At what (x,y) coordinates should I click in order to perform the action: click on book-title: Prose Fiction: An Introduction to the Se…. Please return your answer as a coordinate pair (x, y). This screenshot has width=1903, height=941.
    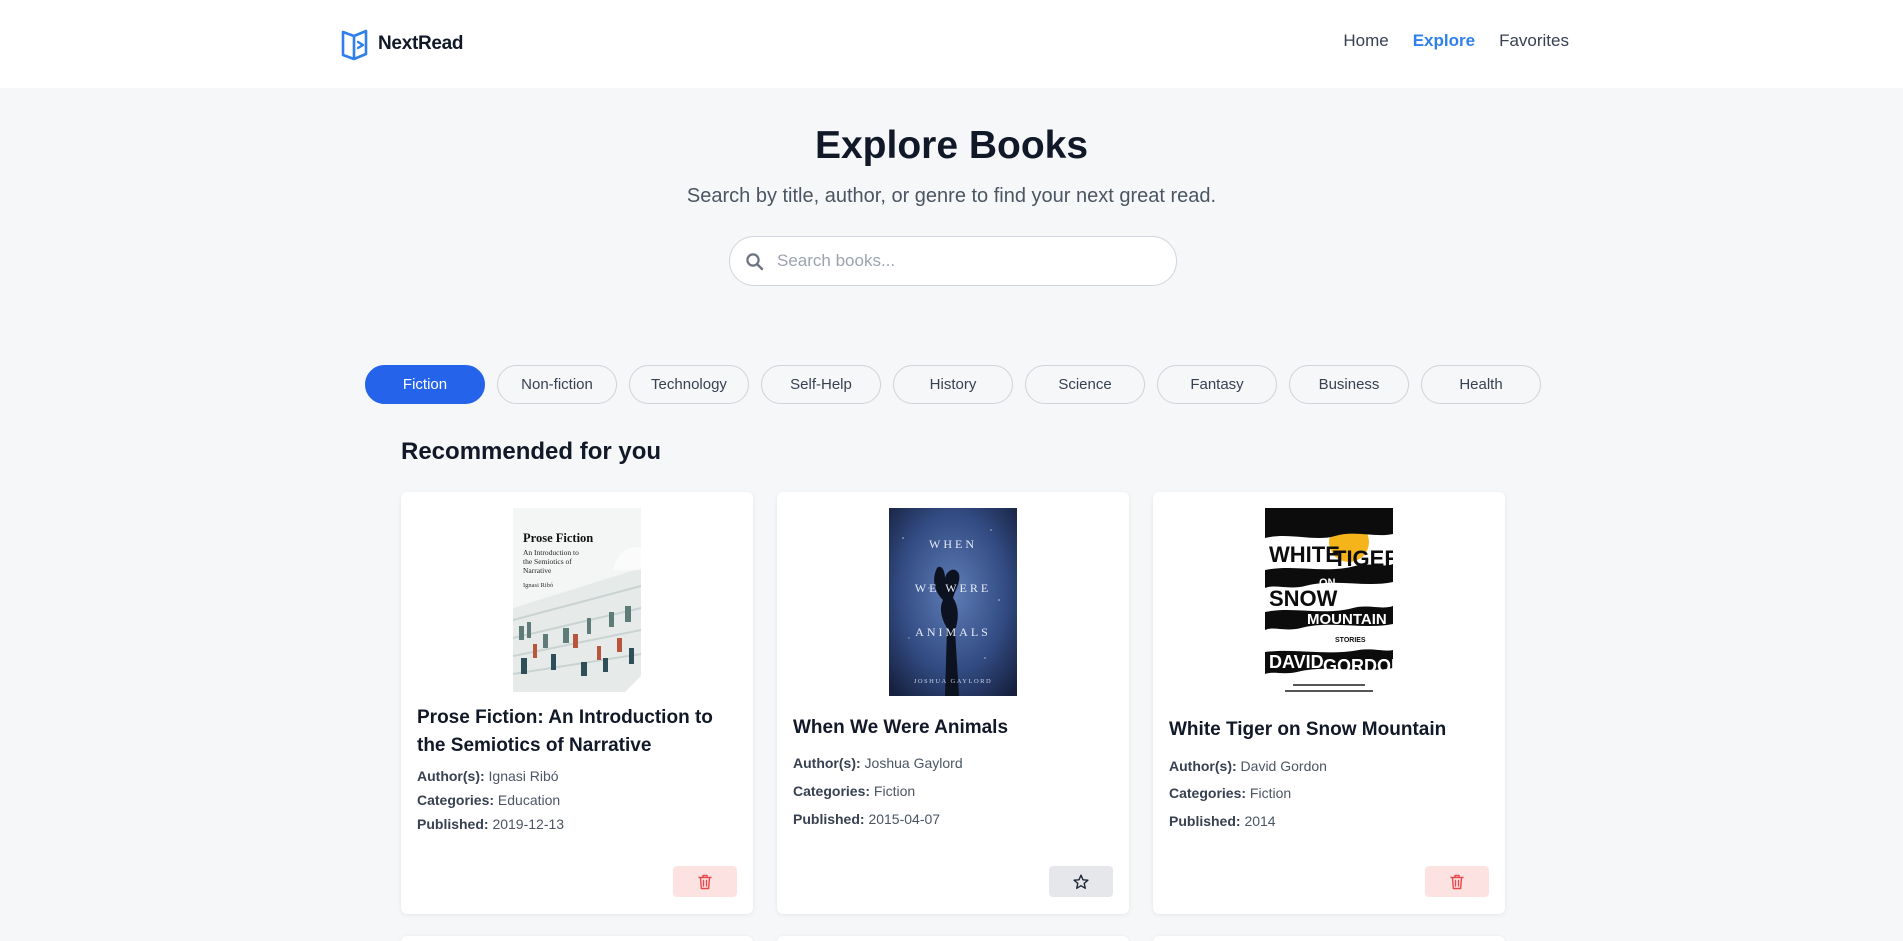
    Looking at the image, I should click on (577, 732).